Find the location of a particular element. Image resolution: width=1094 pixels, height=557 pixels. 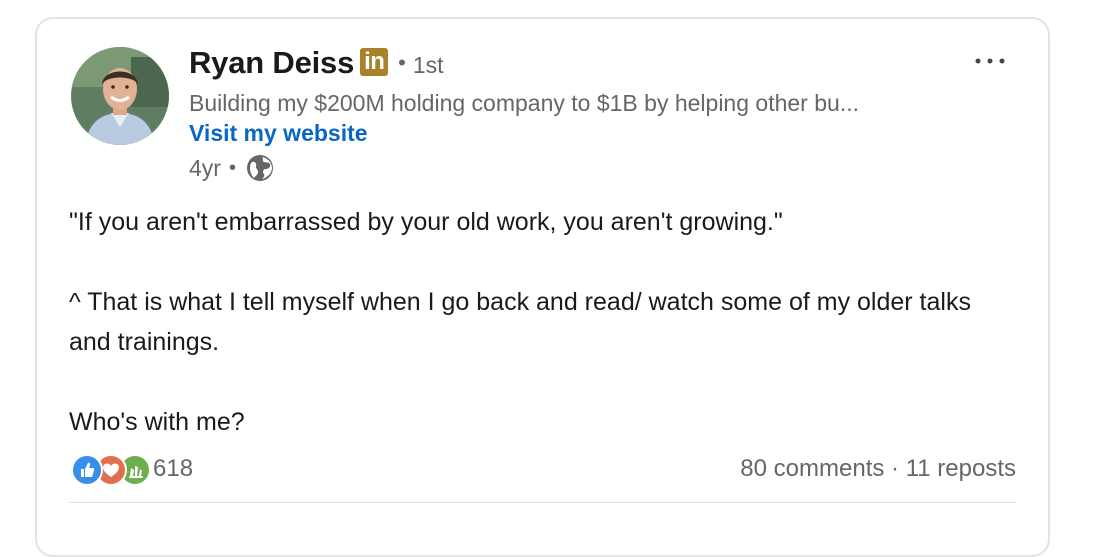

author-avatar is located at coordinates (120, 96).